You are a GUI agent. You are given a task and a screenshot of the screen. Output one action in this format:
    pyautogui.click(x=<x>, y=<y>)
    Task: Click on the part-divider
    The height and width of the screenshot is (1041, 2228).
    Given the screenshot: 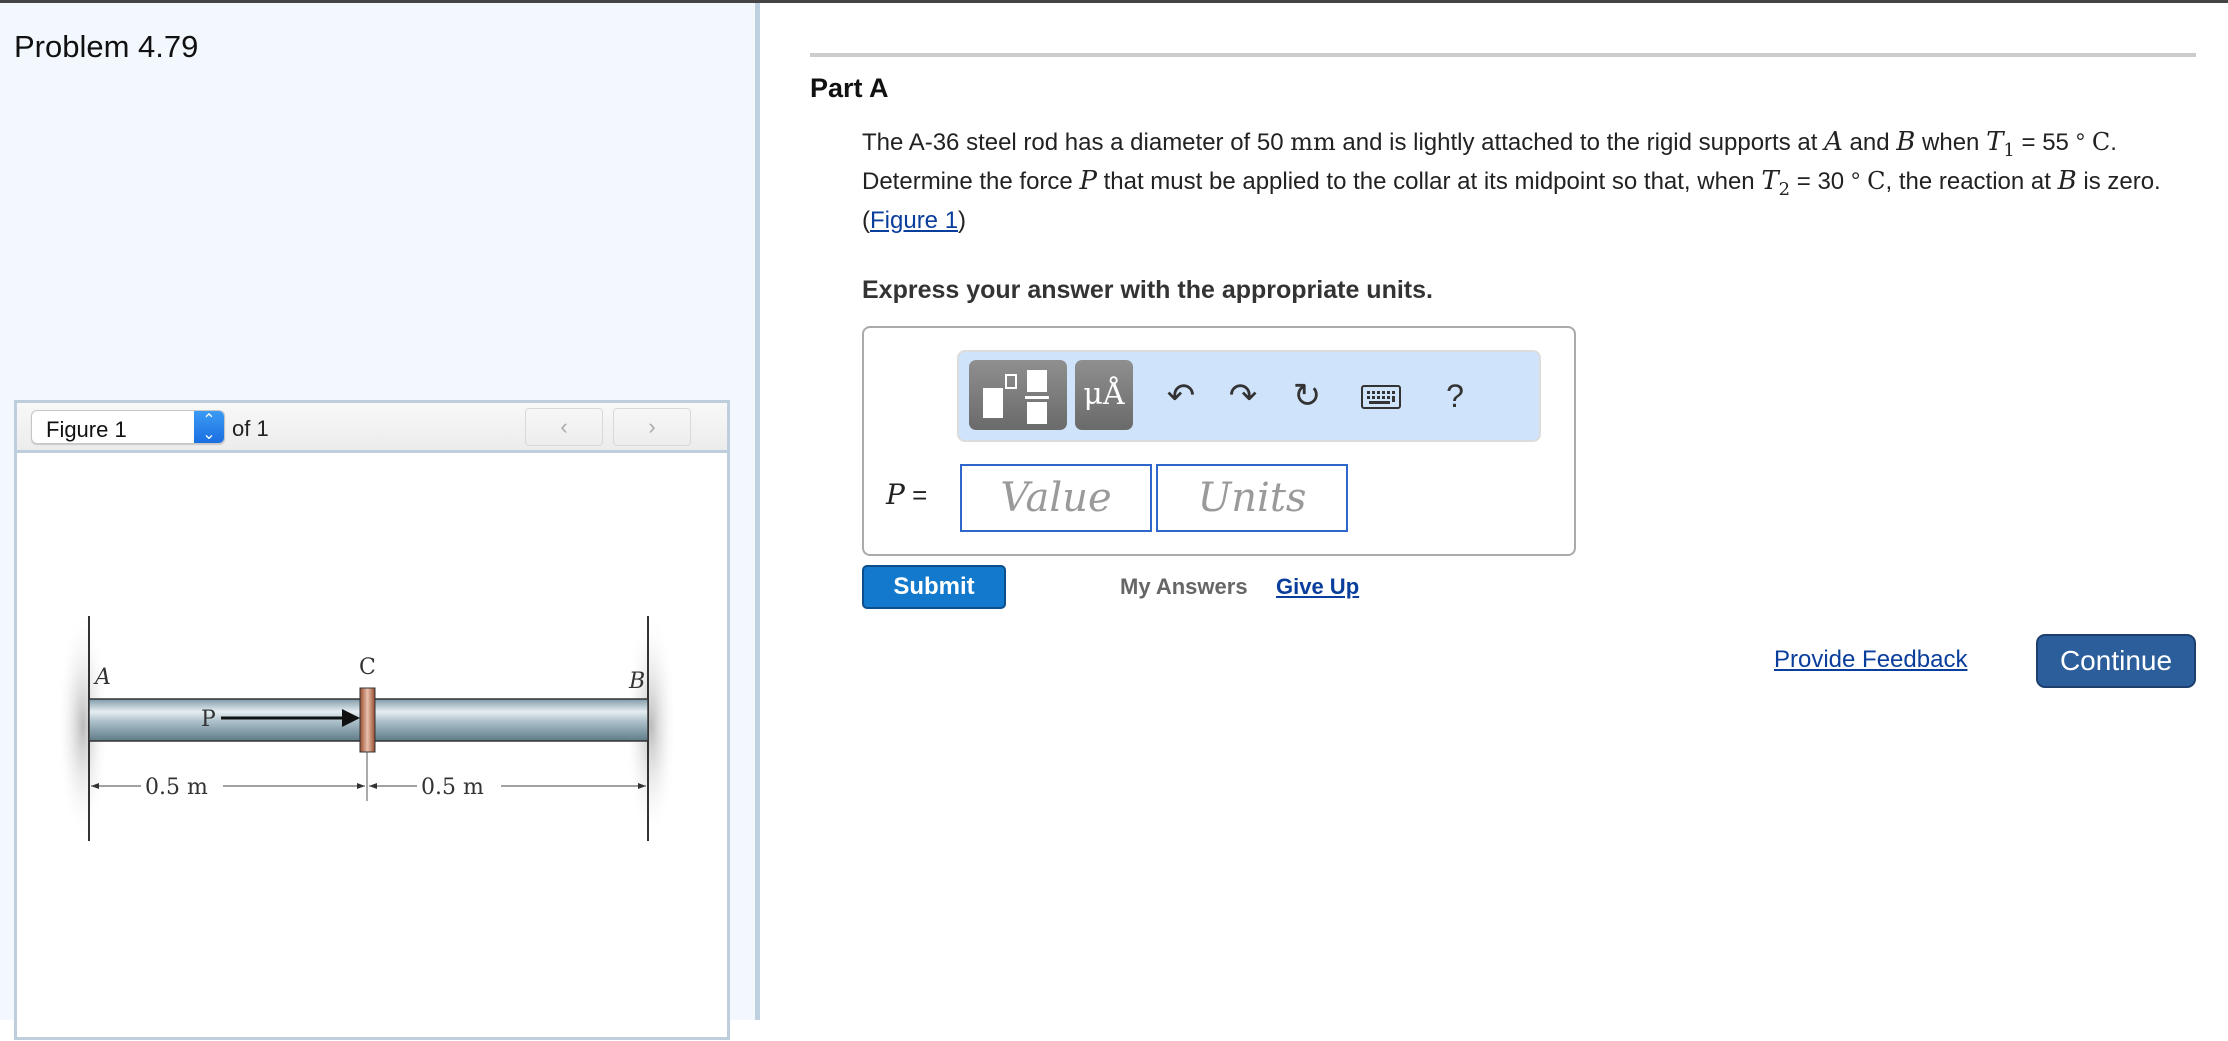 What is the action you would take?
    pyautogui.click(x=1503, y=55)
    